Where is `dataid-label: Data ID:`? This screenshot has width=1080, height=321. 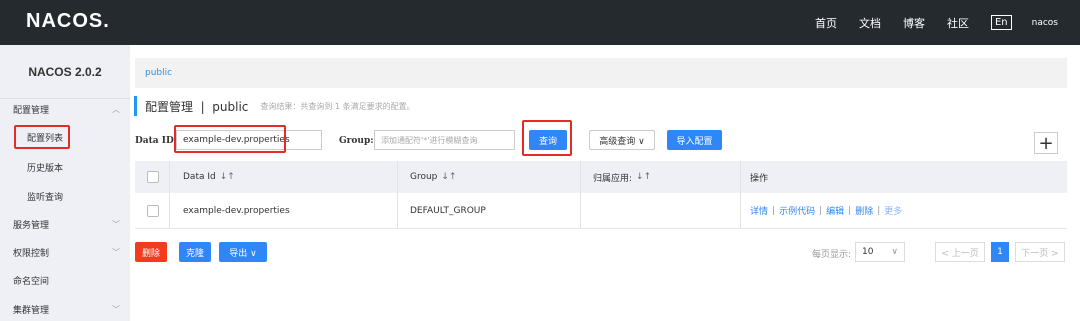
dataid-label: Data ID: is located at coordinates (156, 141).